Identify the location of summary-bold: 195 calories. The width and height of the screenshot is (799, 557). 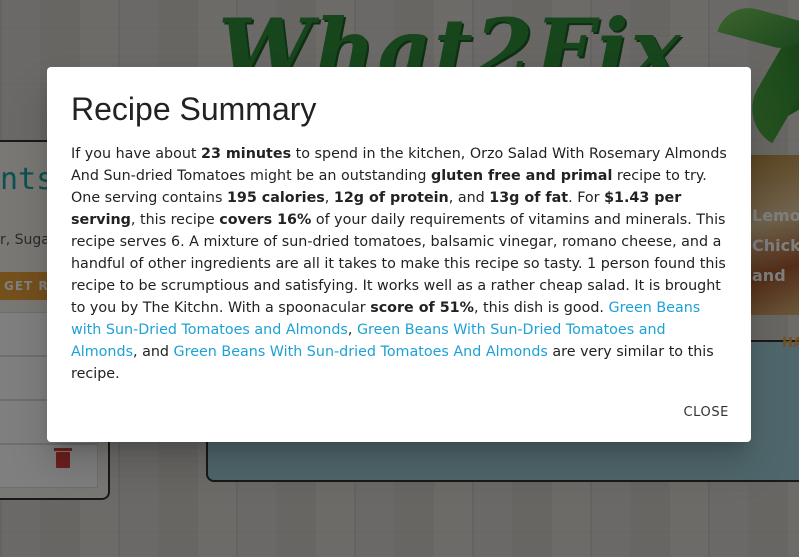
(275, 198).